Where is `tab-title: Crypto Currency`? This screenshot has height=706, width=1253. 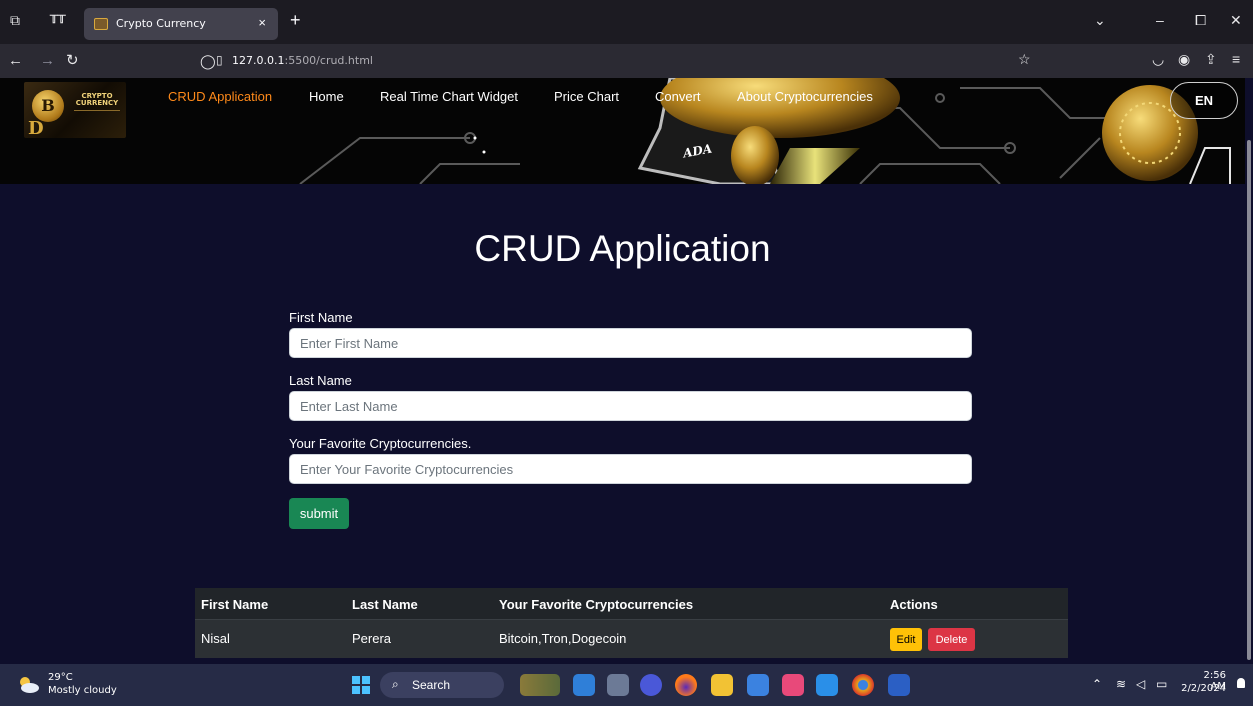 tab-title: Crypto Currency is located at coordinates (161, 23).